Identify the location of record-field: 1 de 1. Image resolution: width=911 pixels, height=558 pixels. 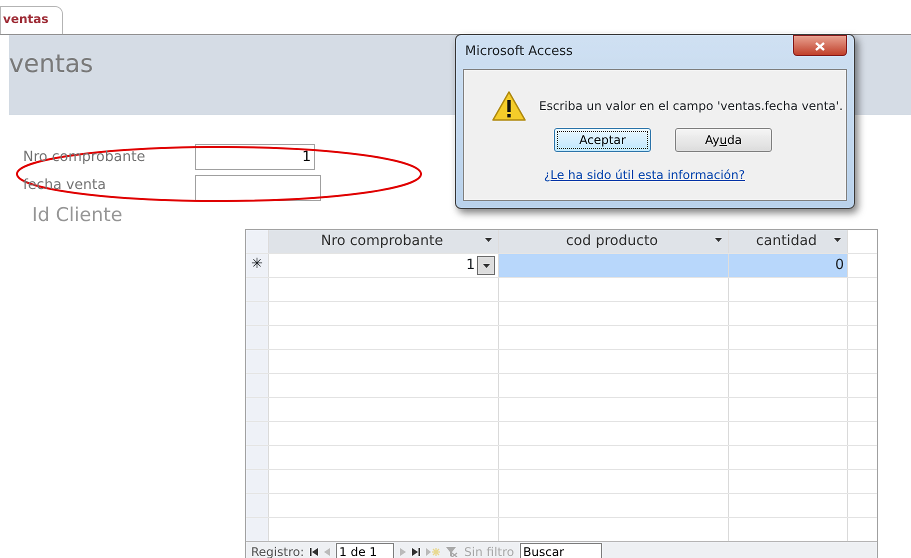
(365, 550).